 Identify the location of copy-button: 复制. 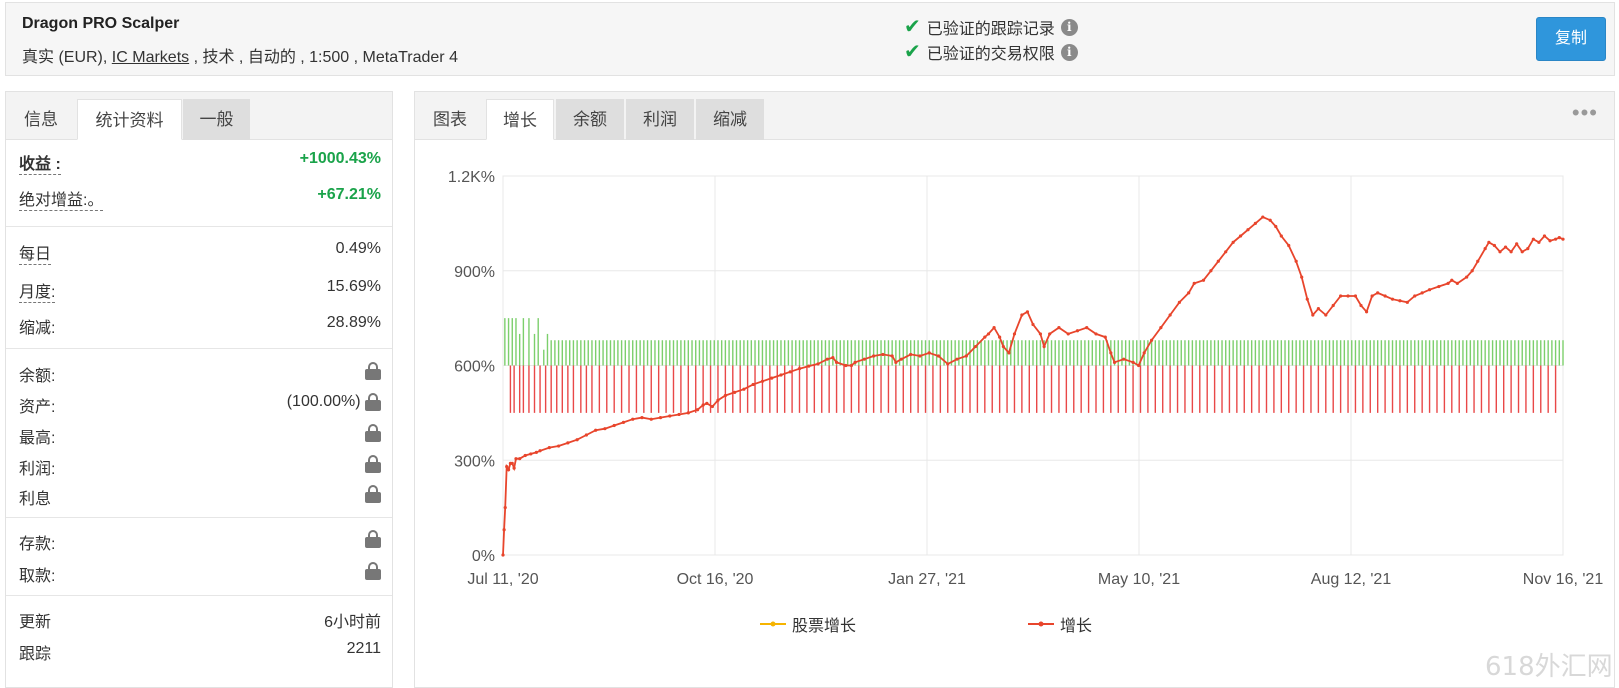
(1571, 39).